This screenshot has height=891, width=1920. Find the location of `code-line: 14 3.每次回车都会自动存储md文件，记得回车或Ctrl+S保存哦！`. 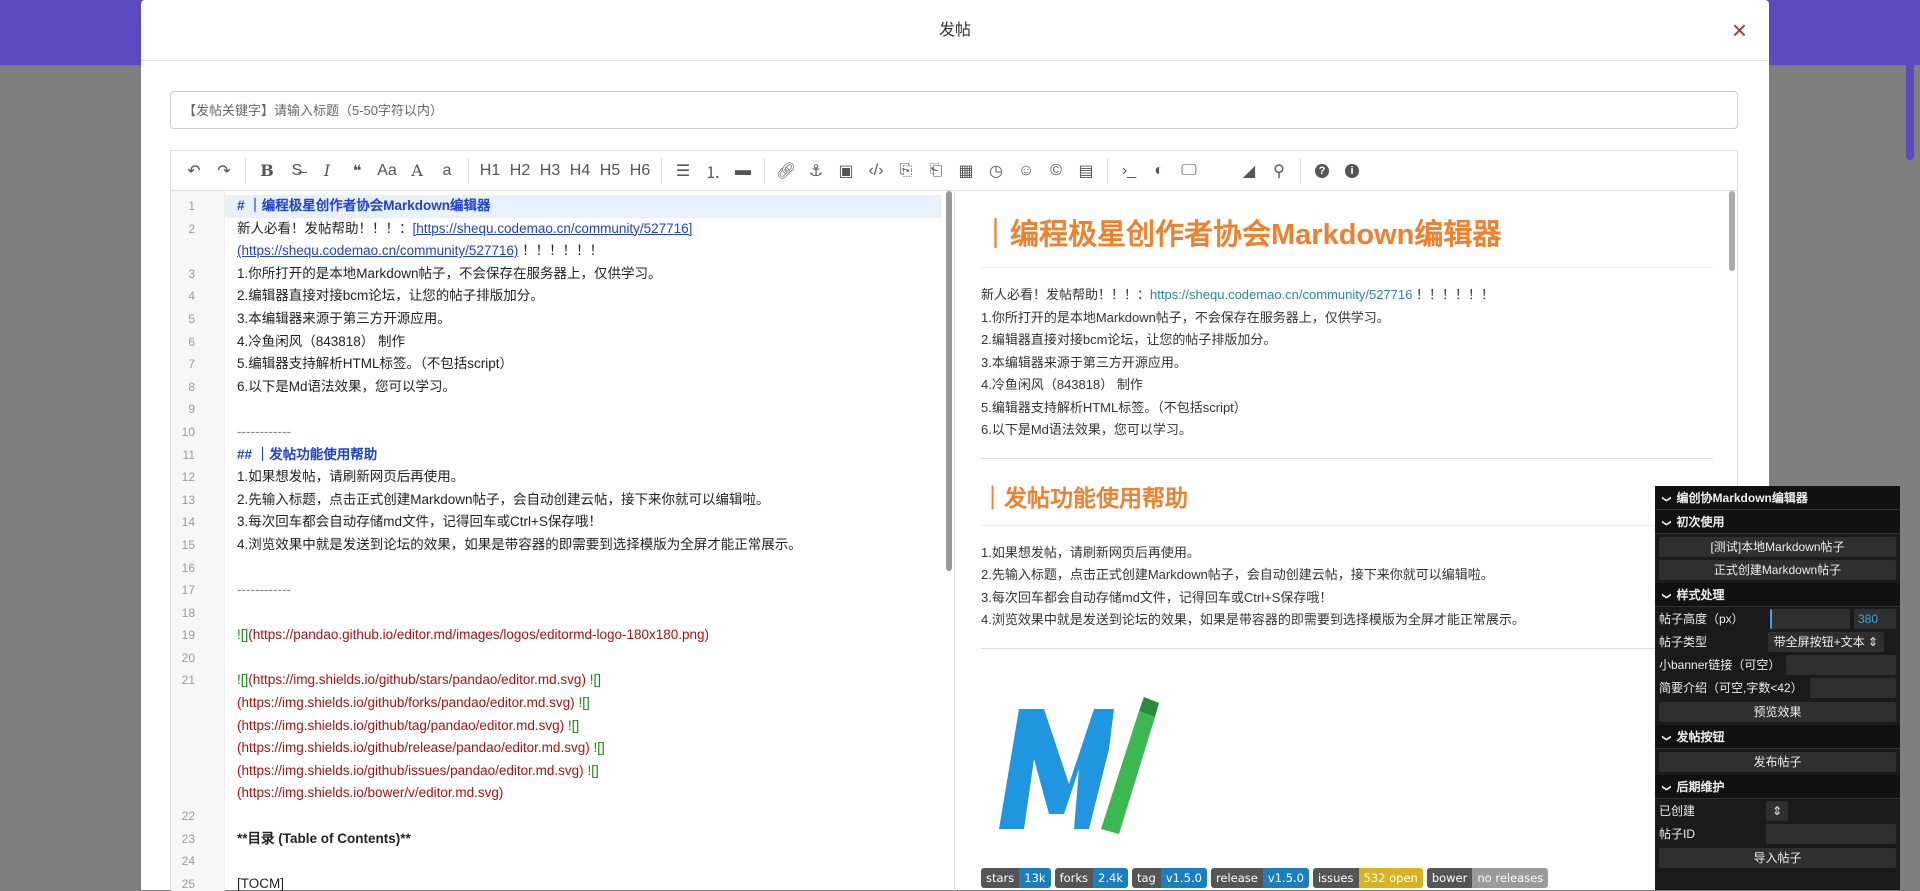

code-line: 14 3.每次回车都会自动存储md文件，记得回车或Ctrl+S保存哦！ is located at coordinates (556, 522).